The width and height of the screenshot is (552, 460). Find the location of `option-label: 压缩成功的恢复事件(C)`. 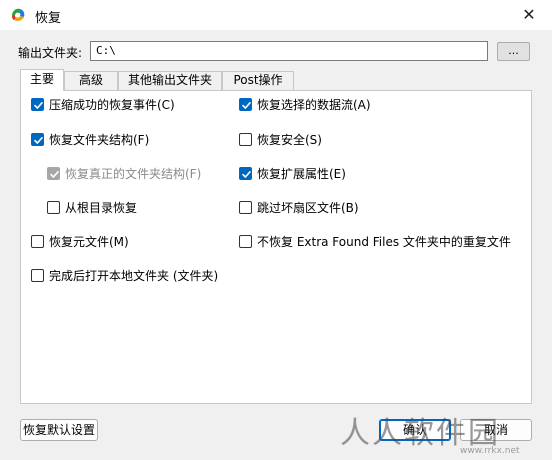

option-label: 压缩成功的恢复事件(C) is located at coordinates (112, 105).